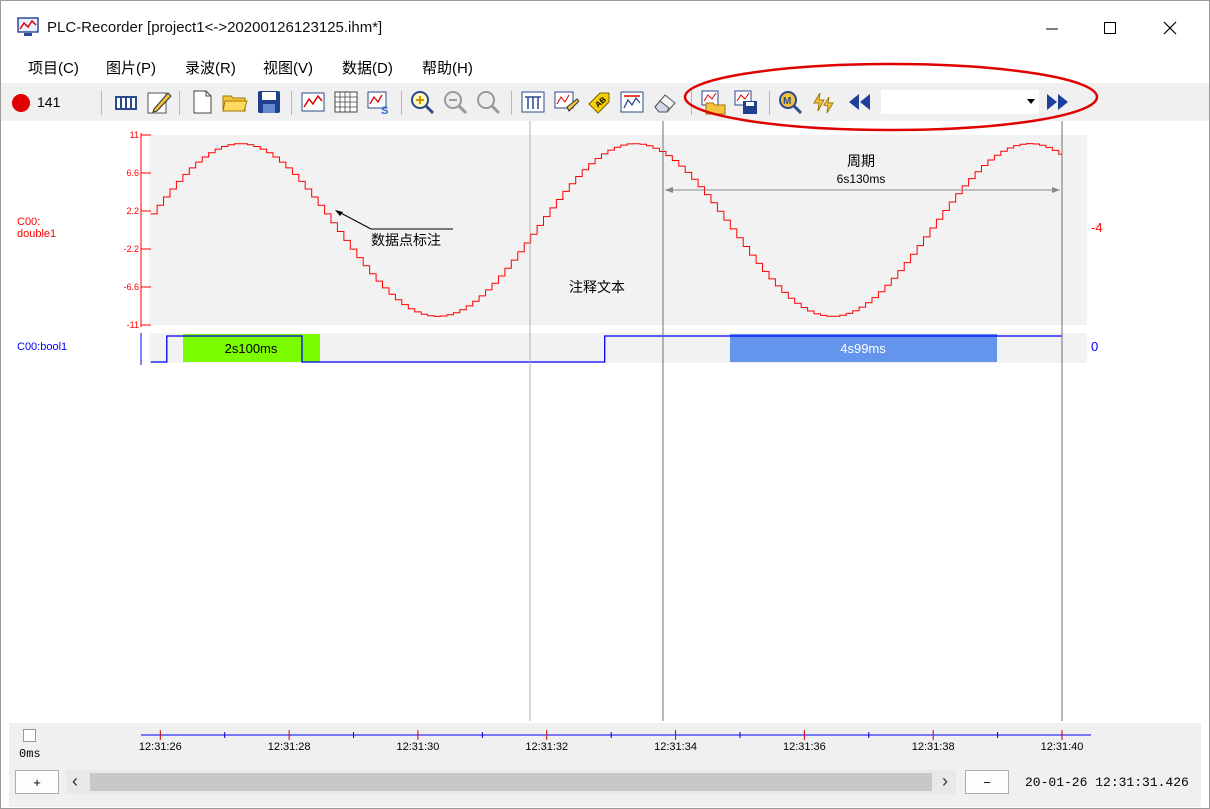 The height and width of the screenshot is (809, 1210). What do you see at coordinates (131, 287) in the screenshot?
I see `y-tick-label: -6.6` at bounding box center [131, 287].